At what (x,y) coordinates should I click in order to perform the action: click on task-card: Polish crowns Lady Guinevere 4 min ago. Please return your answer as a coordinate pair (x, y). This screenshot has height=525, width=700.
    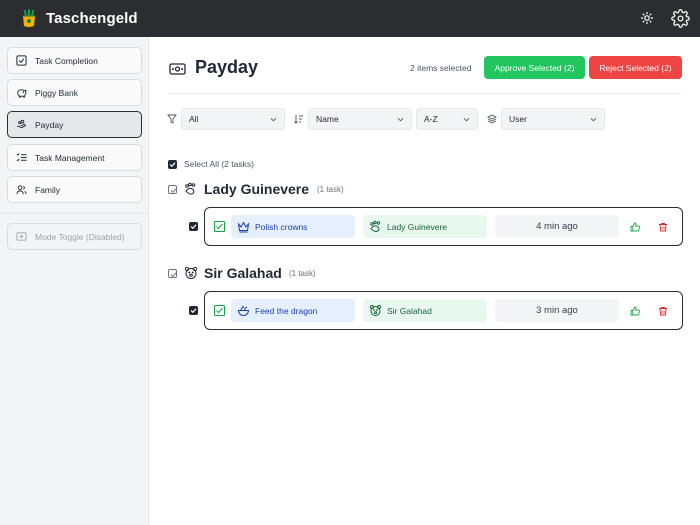
    Looking at the image, I should click on (443, 226).